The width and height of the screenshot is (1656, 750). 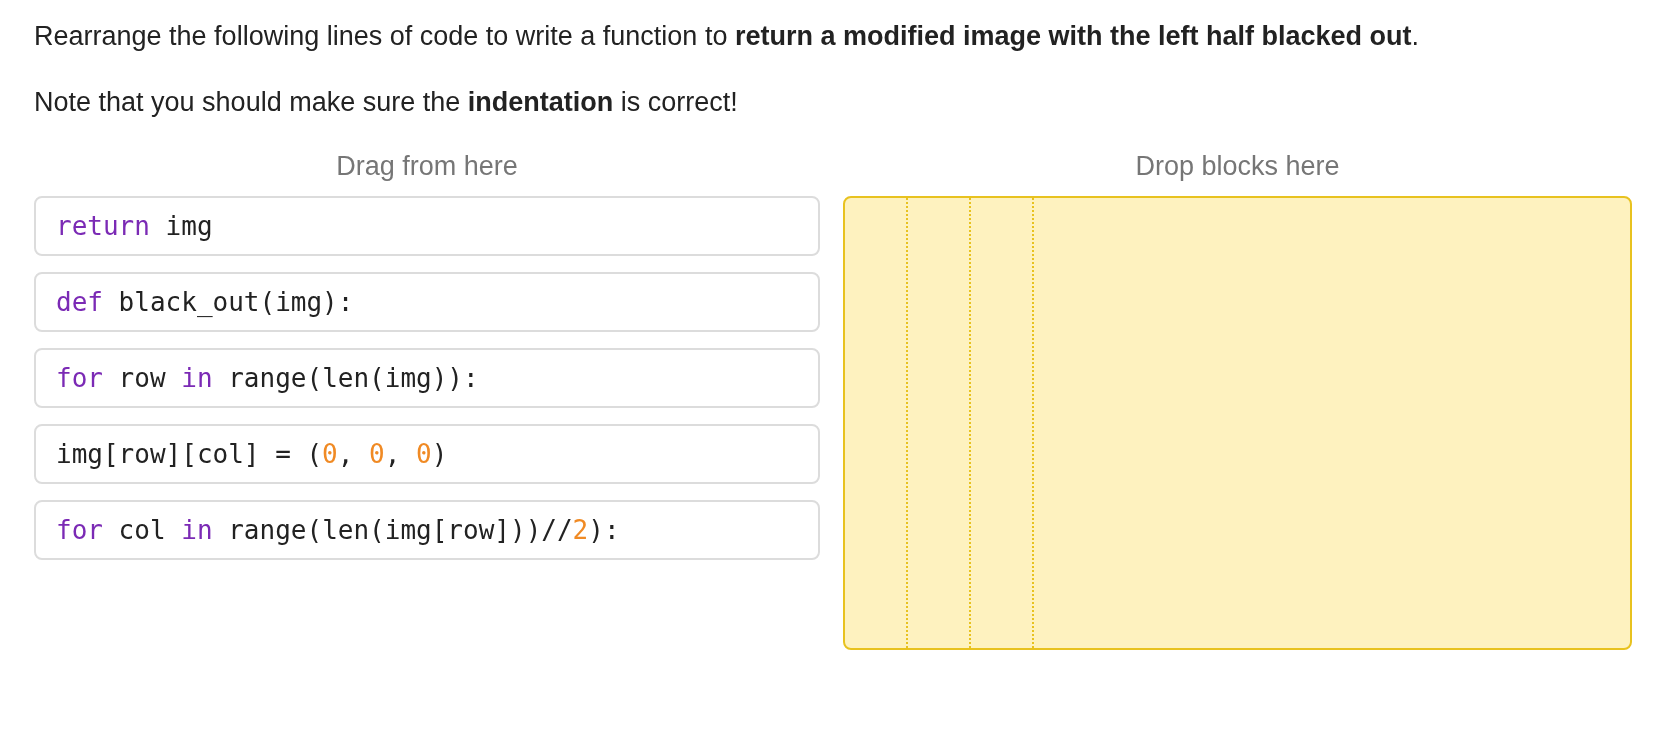 What do you see at coordinates (427, 454) in the screenshot?
I see `code-block: img[row][col] = (0, 0, 0)` at bounding box center [427, 454].